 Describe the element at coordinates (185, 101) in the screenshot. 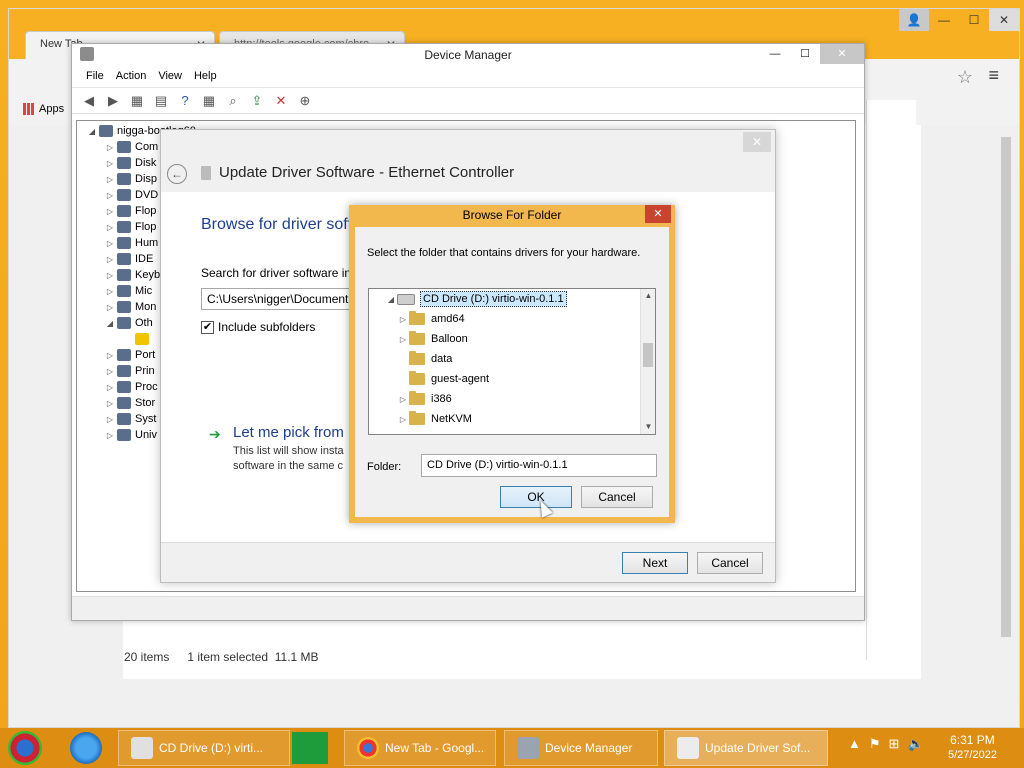

I see `help-icon: ?` at that location.